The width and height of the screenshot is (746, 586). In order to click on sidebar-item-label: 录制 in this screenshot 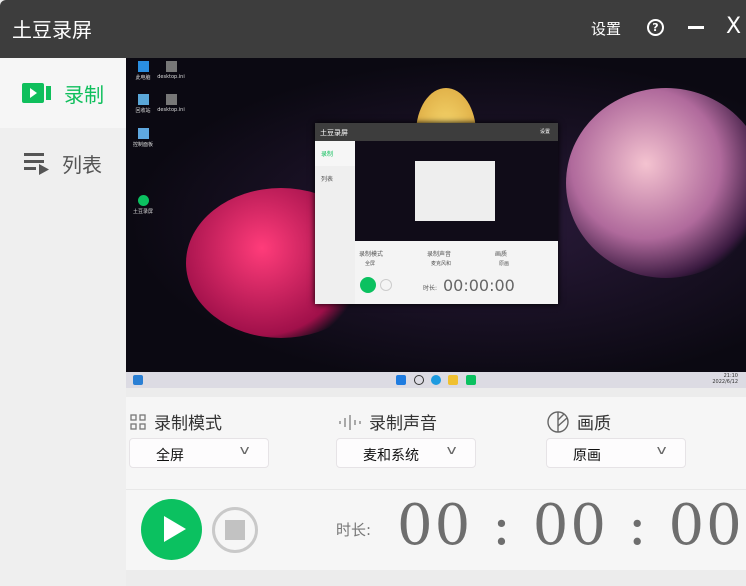, I will do `click(84, 94)`.